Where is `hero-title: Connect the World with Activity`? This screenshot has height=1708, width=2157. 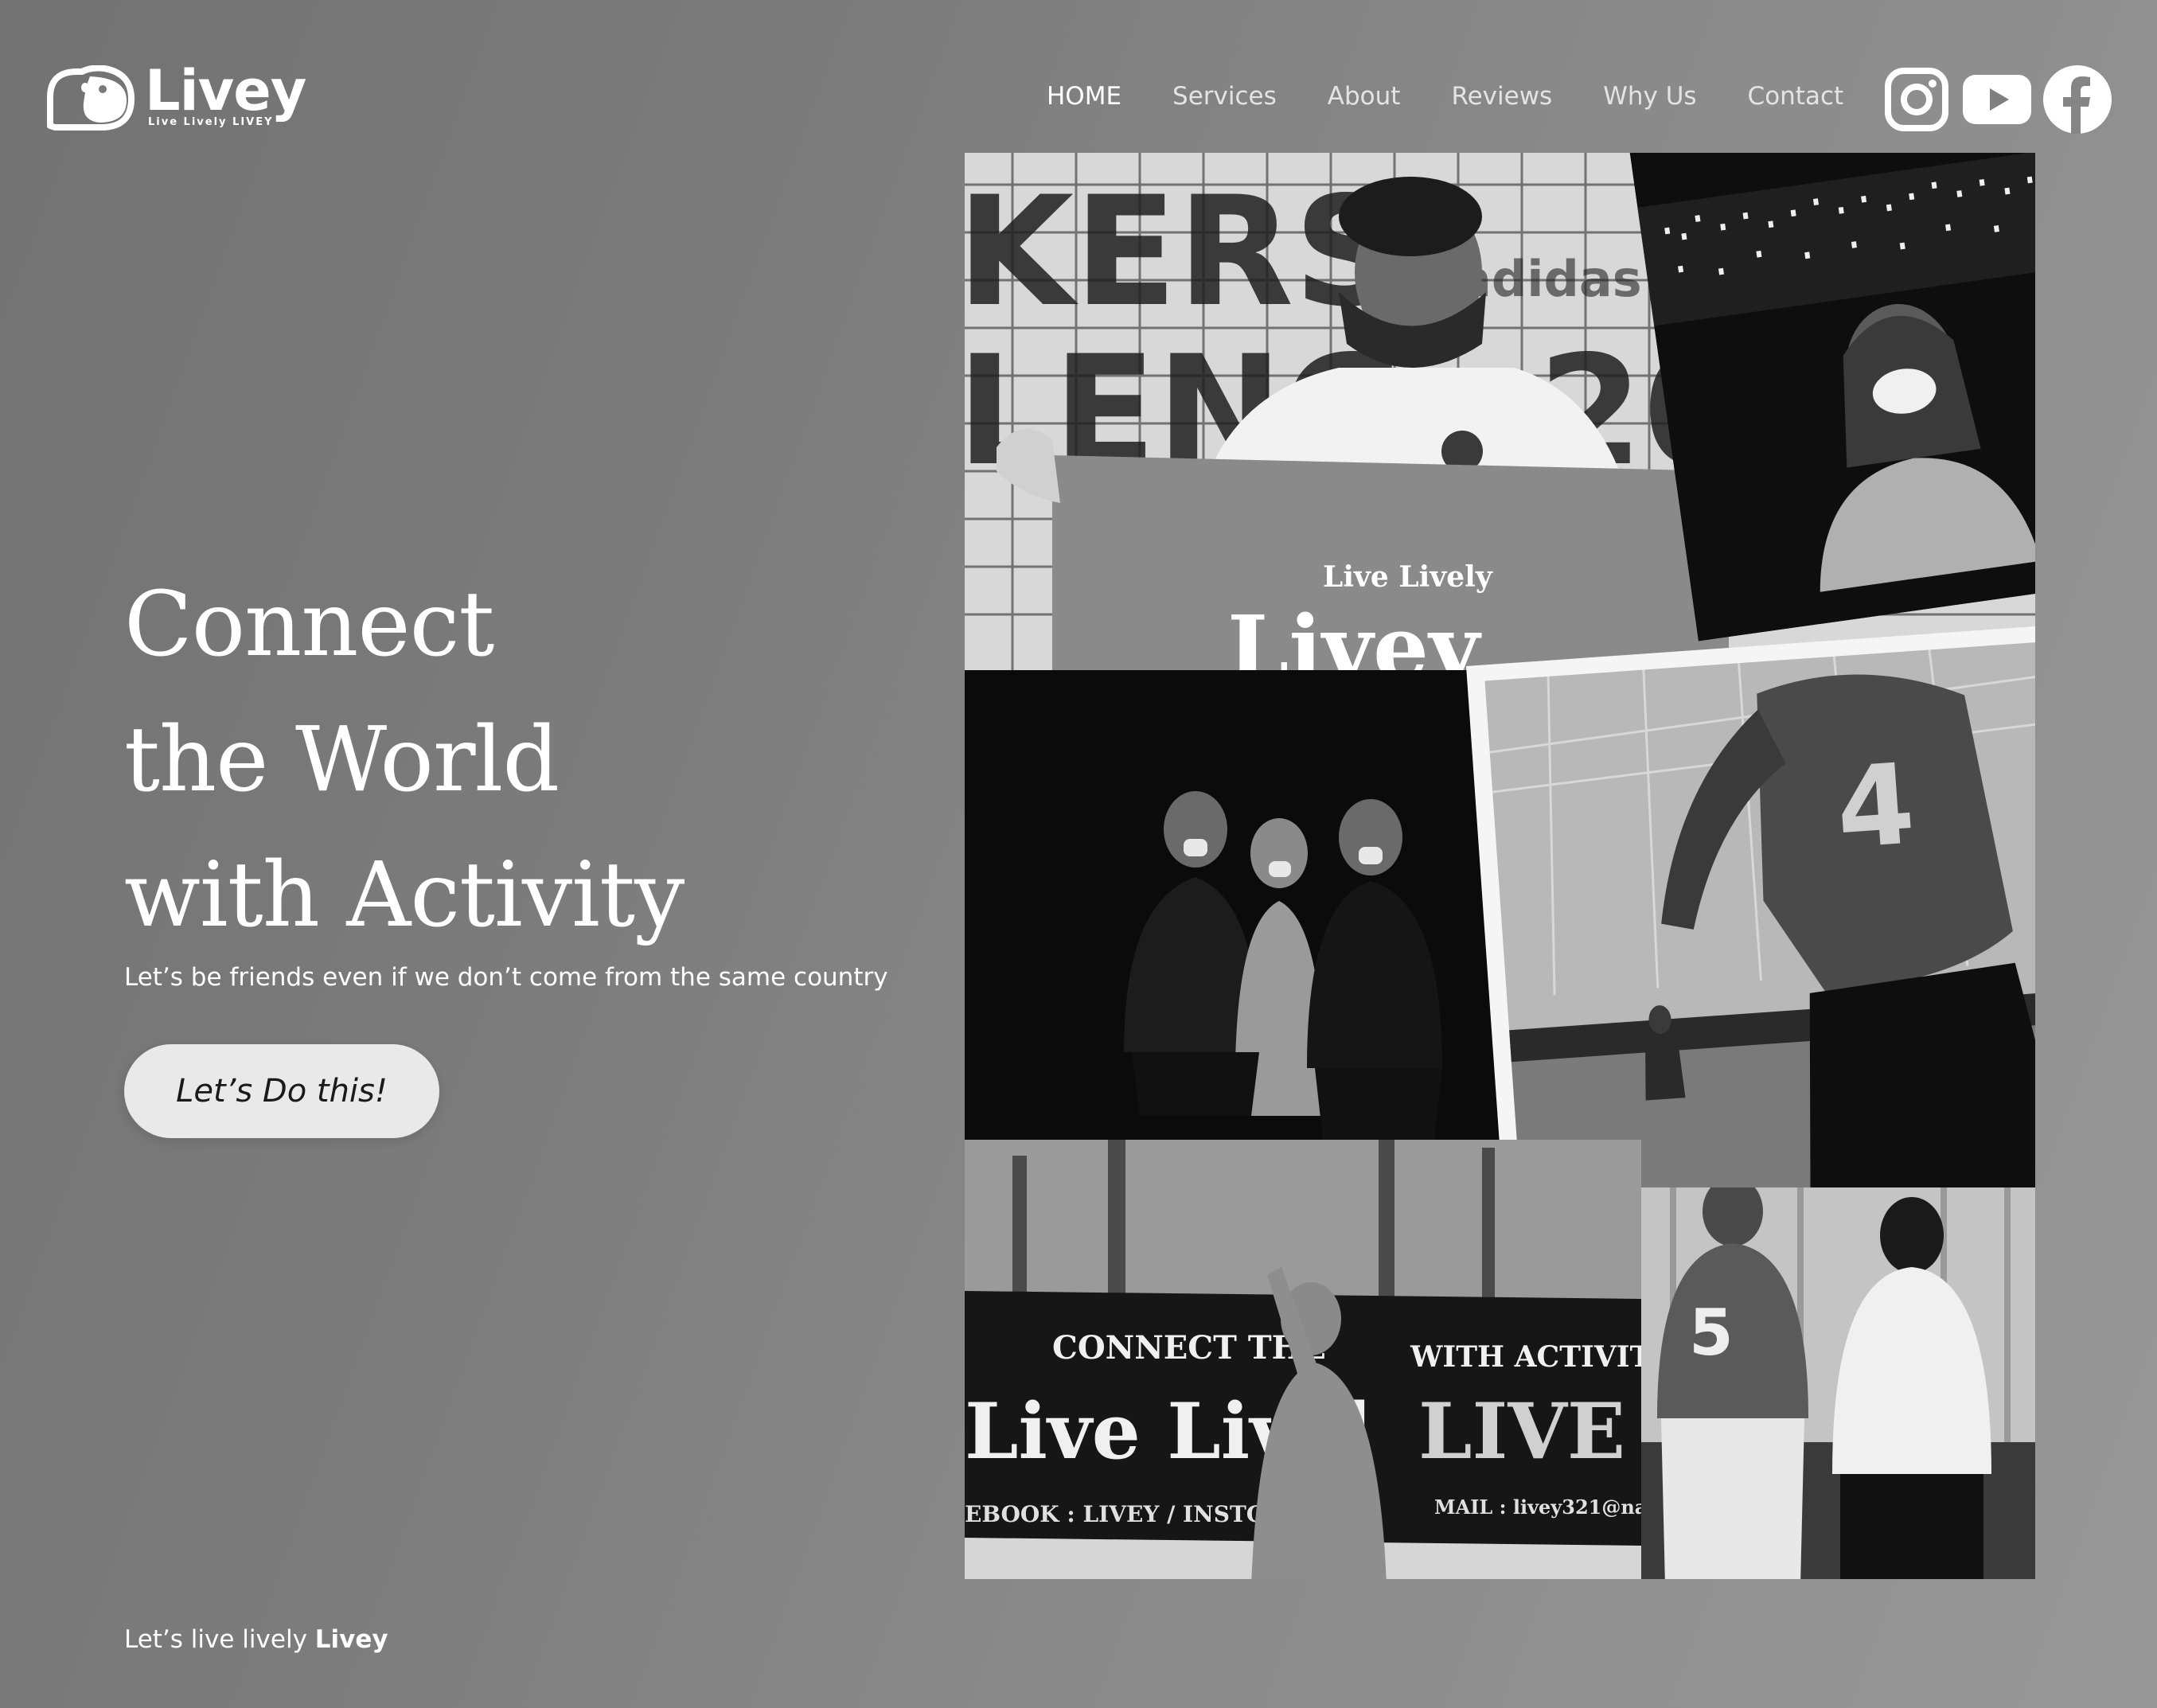 hero-title: Connect the World with Activity is located at coordinates (404, 760).